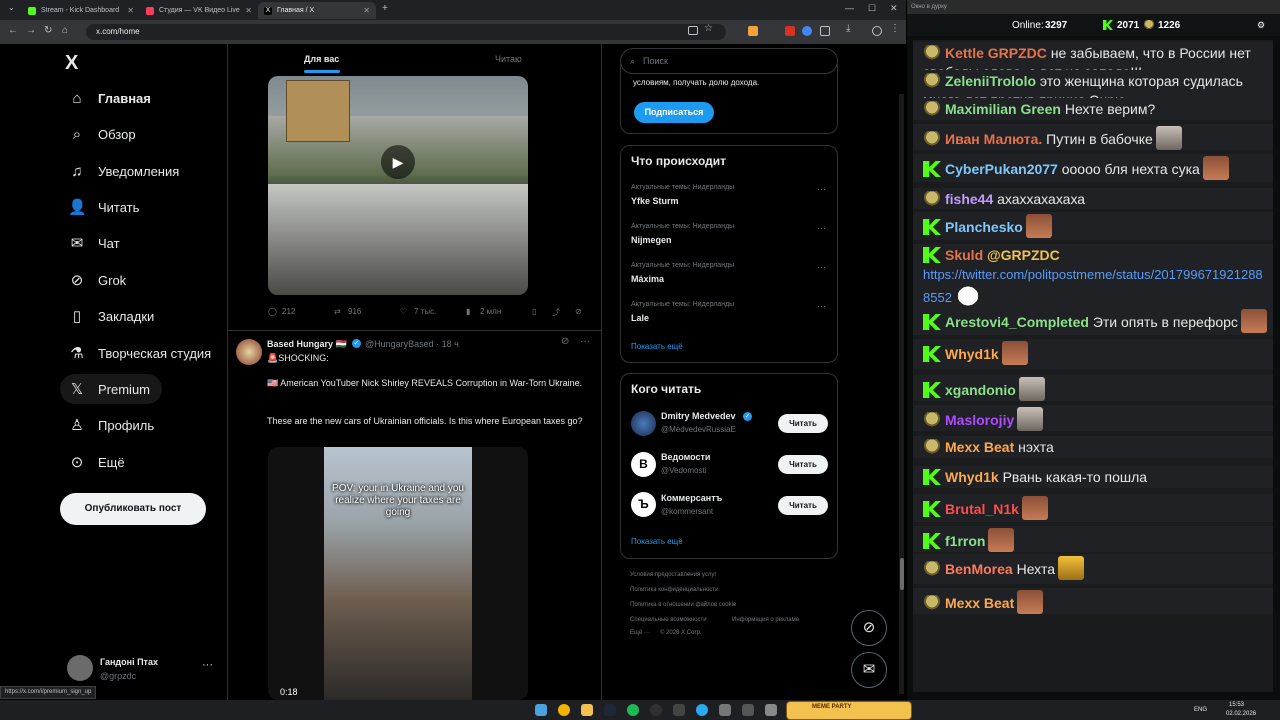  What do you see at coordinates (48, 30) in the screenshot?
I see `reload-icon: ↻` at bounding box center [48, 30].